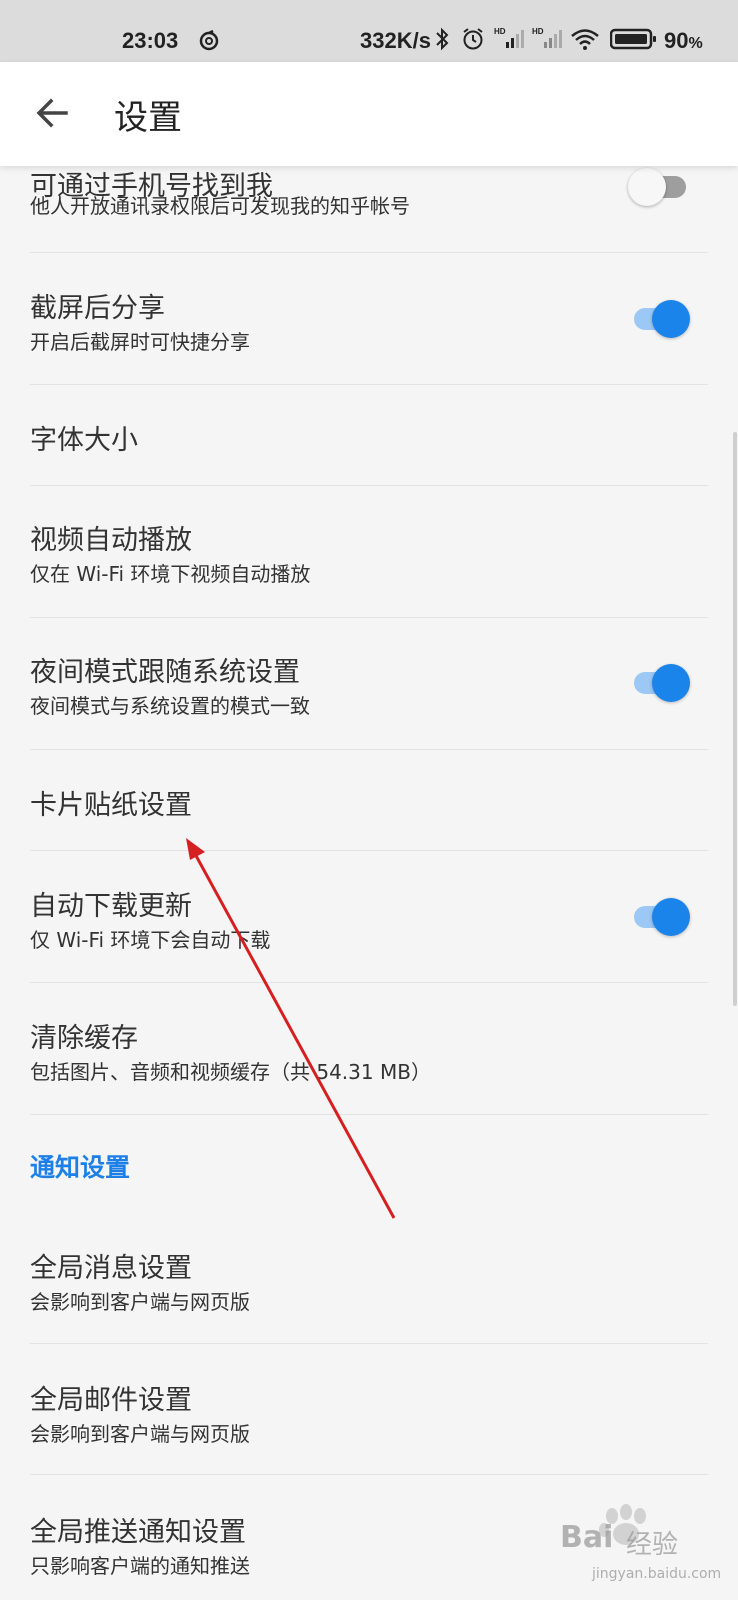 The width and height of the screenshot is (738, 1600). I want to click on battery-unit: %, so click(695, 43).